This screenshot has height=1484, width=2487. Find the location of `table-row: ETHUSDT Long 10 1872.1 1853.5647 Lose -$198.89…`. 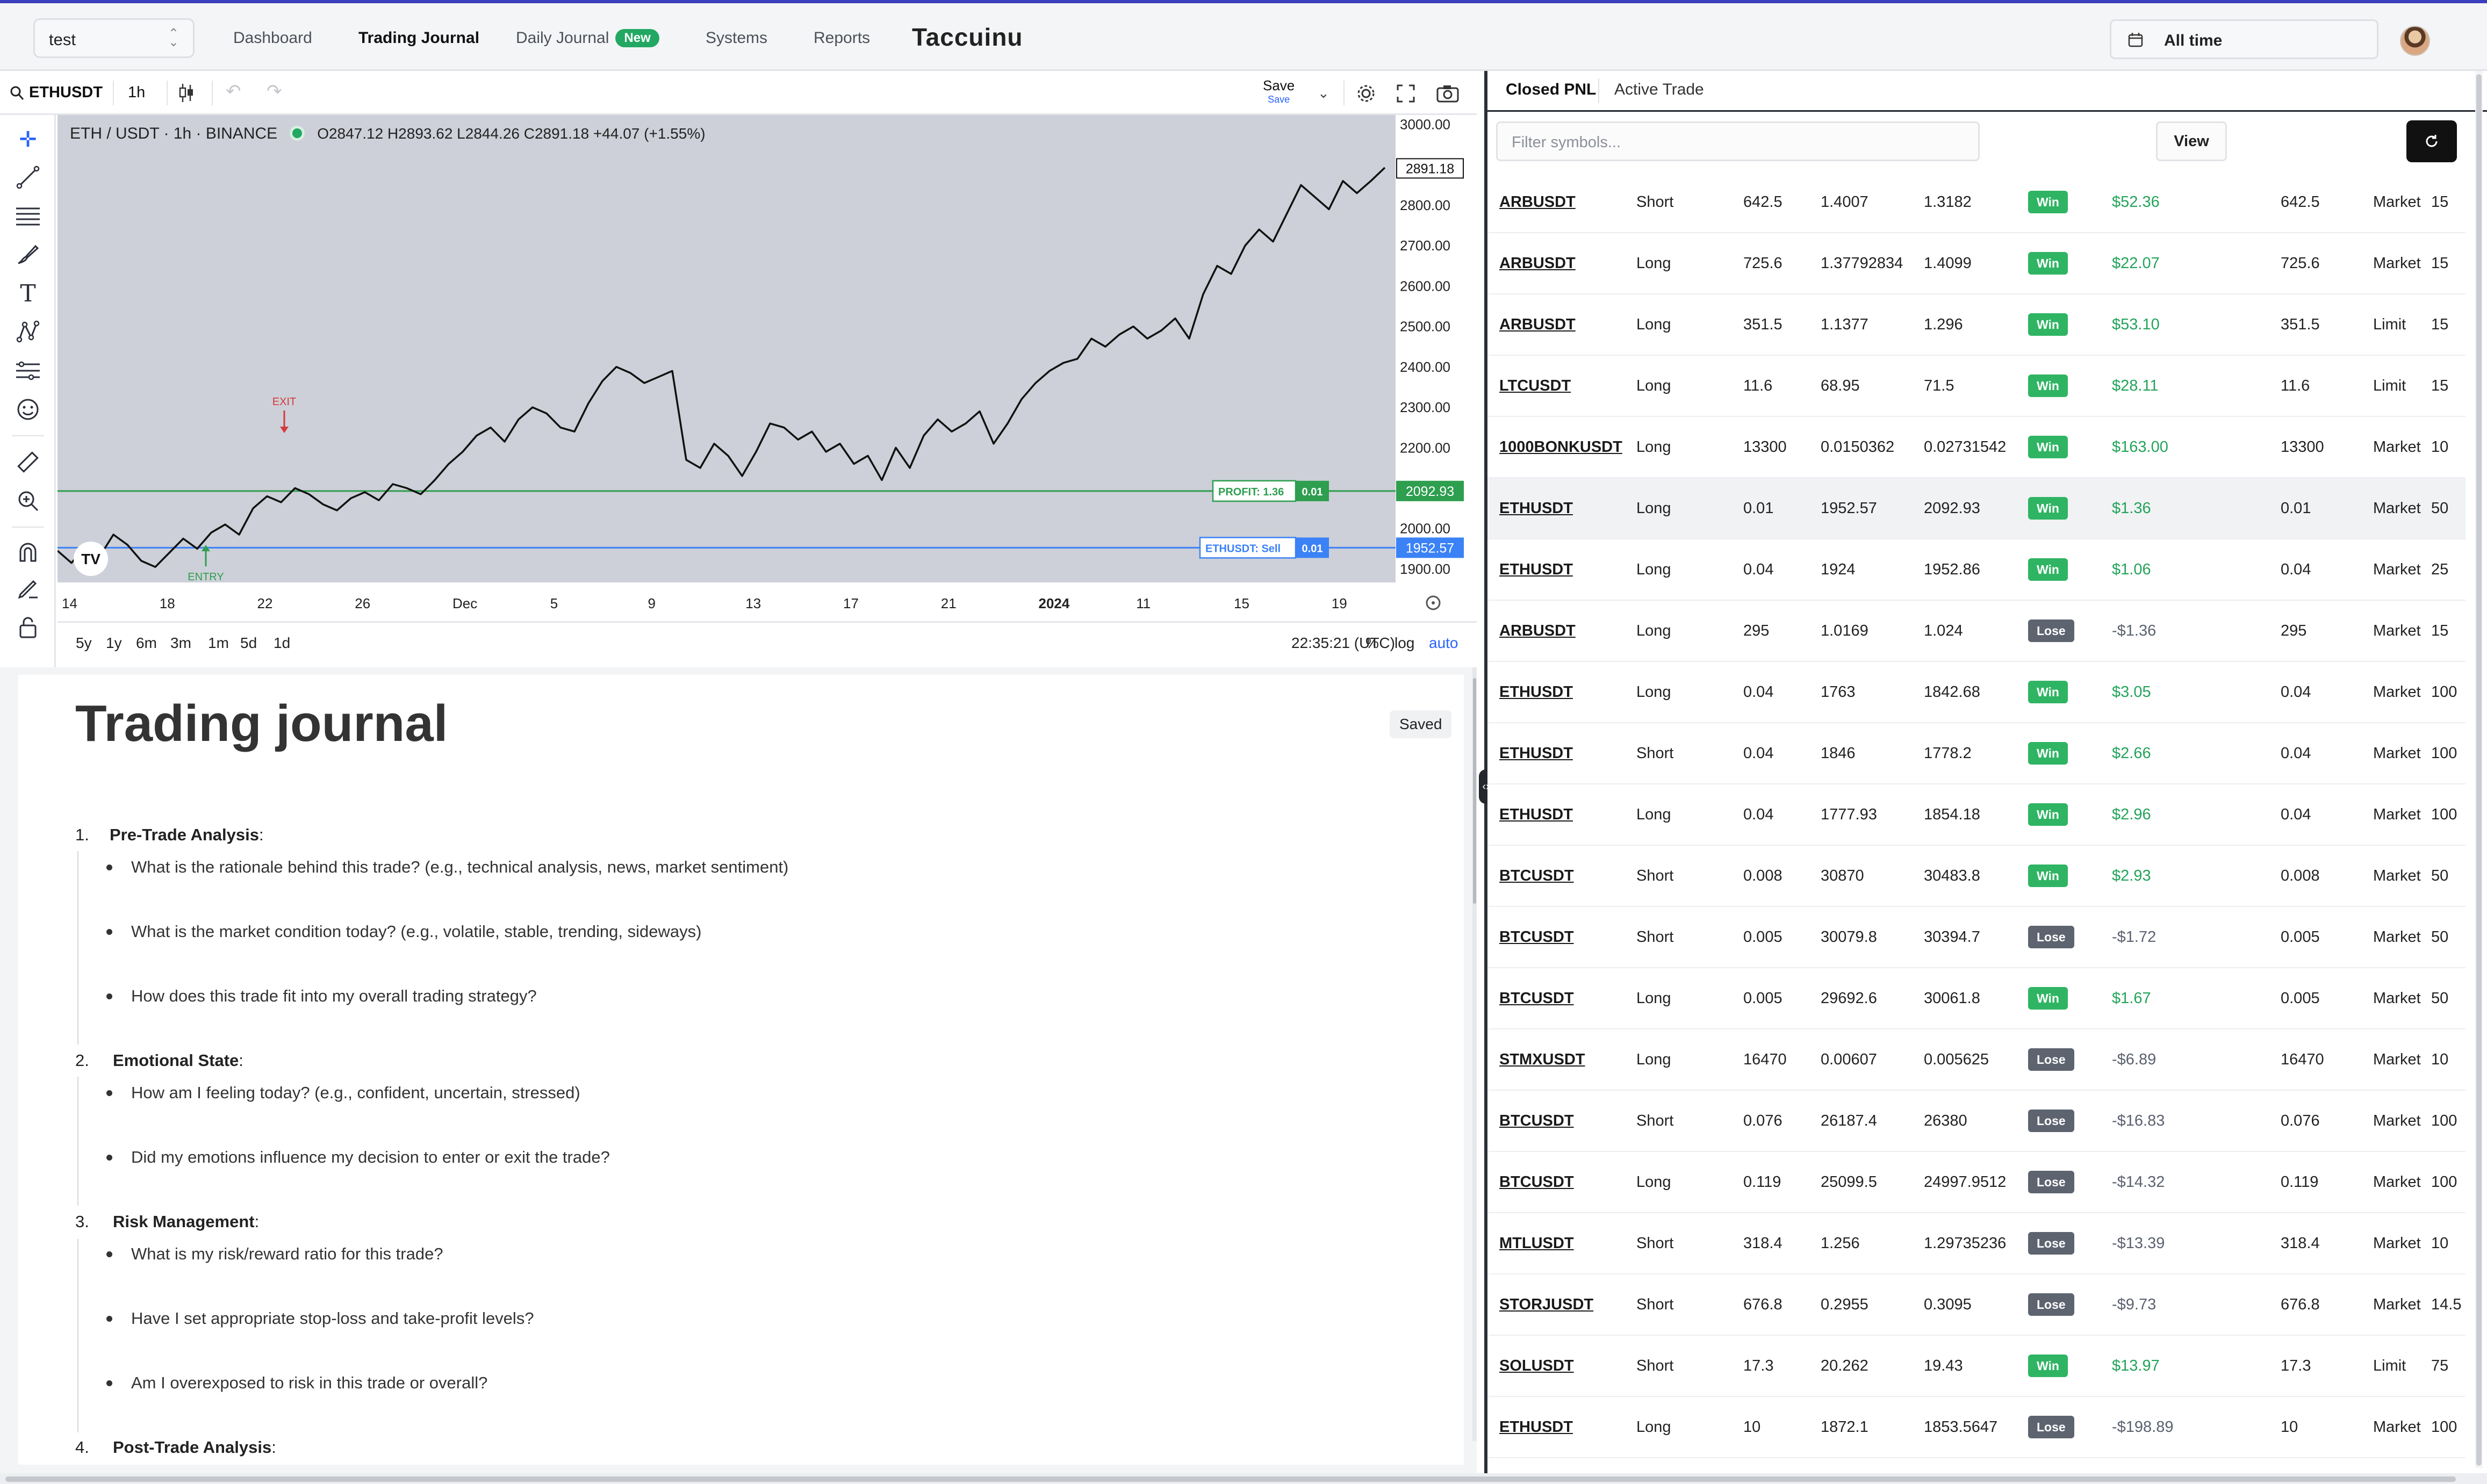

table-row: ETHUSDT Long 10 1872.1 1853.5647 Lose -$198.89… is located at coordinates (1977, 1427).